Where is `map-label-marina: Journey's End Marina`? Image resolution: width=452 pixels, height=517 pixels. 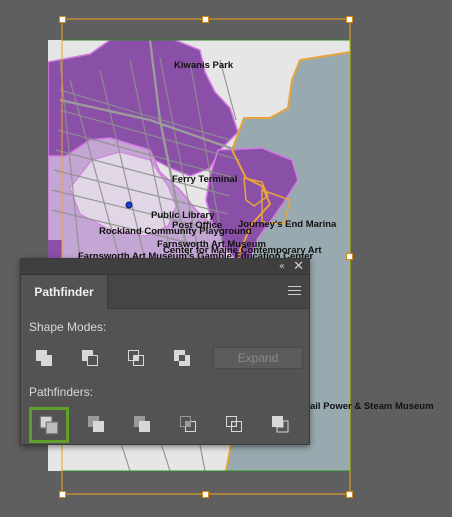
map-label-marina: Journey's End Marina is located at coordinates (287, 224).